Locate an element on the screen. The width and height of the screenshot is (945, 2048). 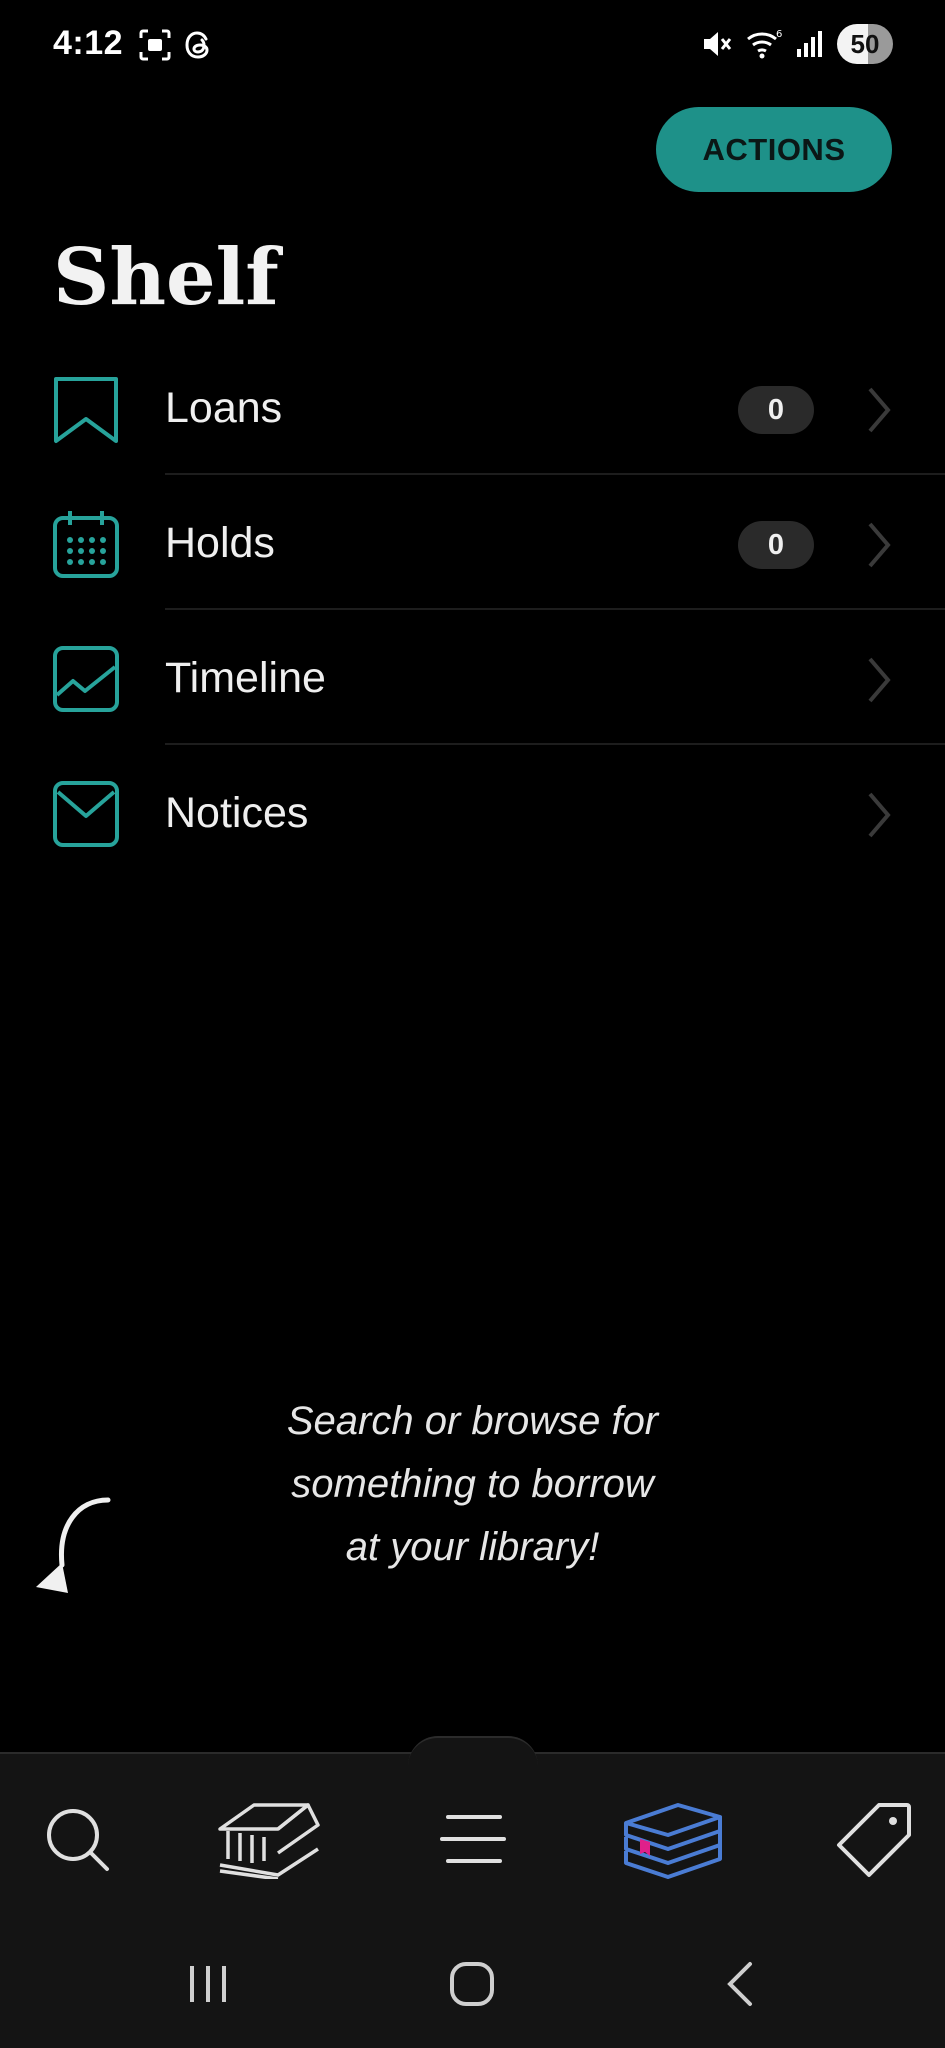
empty-state-line: something to borrow is located at coordinates (472, 1484).